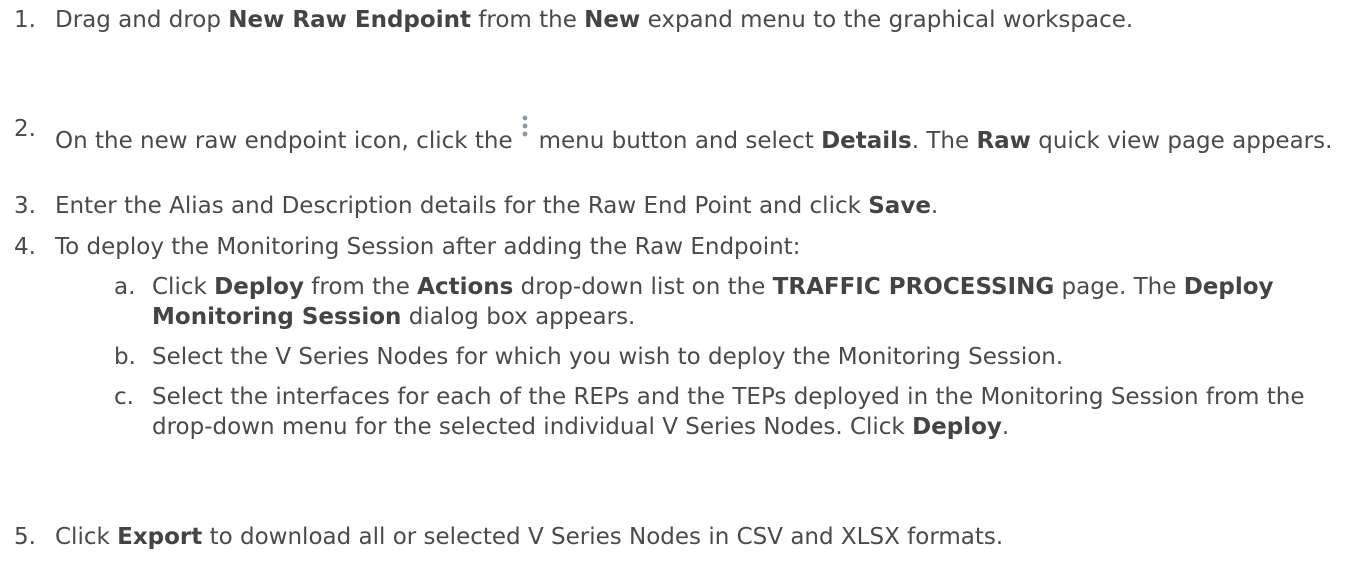 This screenshot has height=561, width=1346. What do you see at coordinates (349, 20) in the screenshot?
I see `ui-term-new-raw-endpoint: New Raw Endpoint` at bounding box center [349, 20].